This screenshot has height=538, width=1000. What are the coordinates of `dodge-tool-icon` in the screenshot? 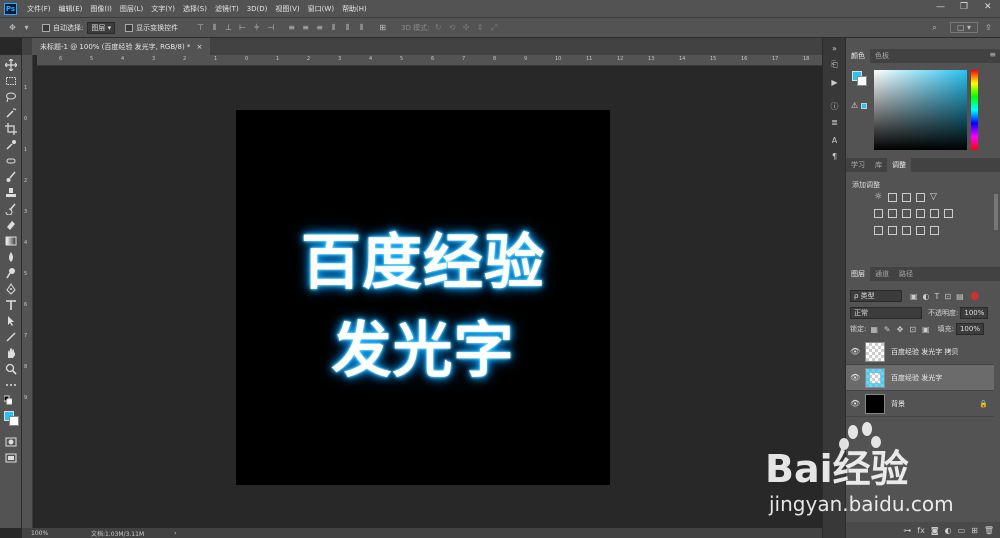 It's located at (11, 273).